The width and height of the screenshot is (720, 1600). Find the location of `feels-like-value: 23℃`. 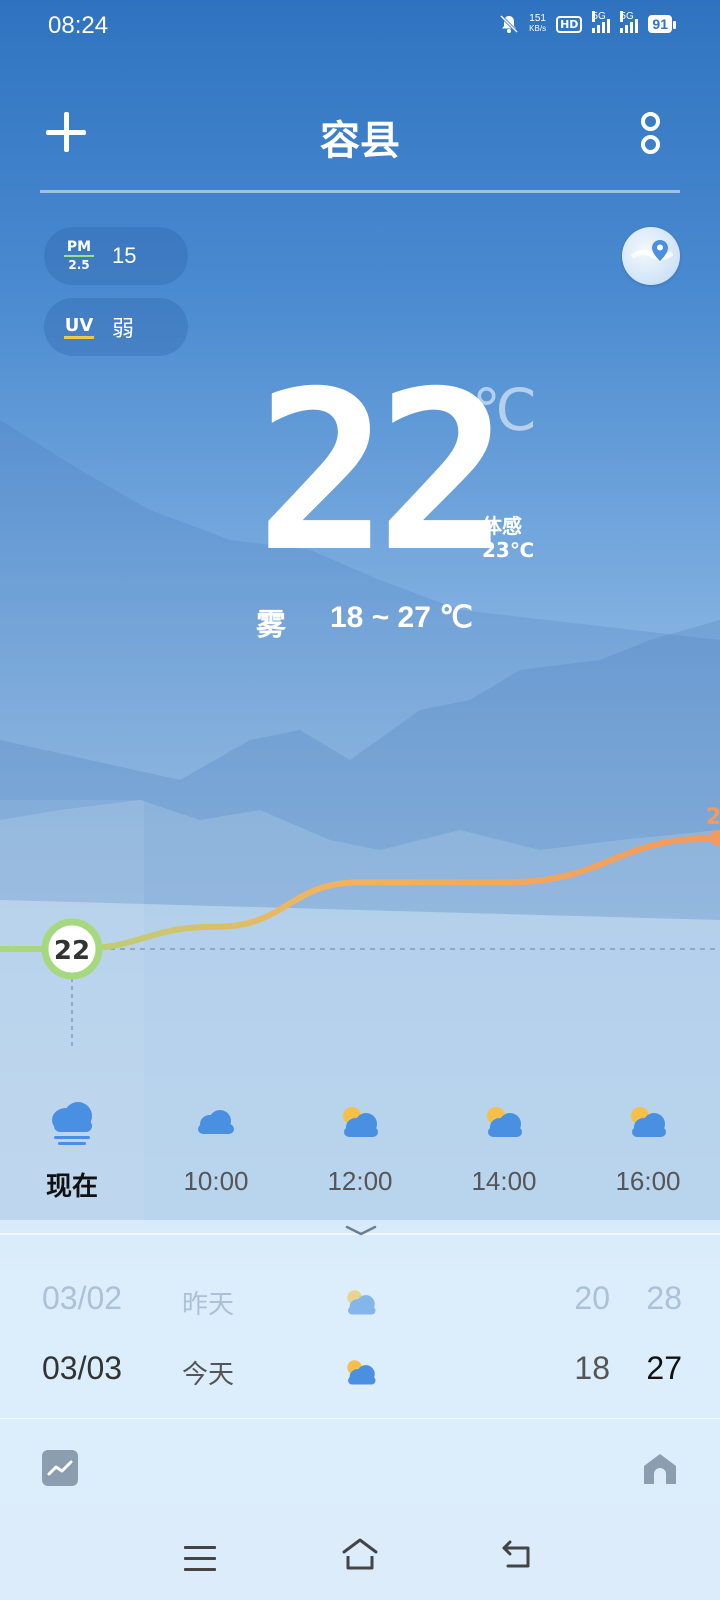

feels-like-value: 23℃ is located at coordinates (508, 550).